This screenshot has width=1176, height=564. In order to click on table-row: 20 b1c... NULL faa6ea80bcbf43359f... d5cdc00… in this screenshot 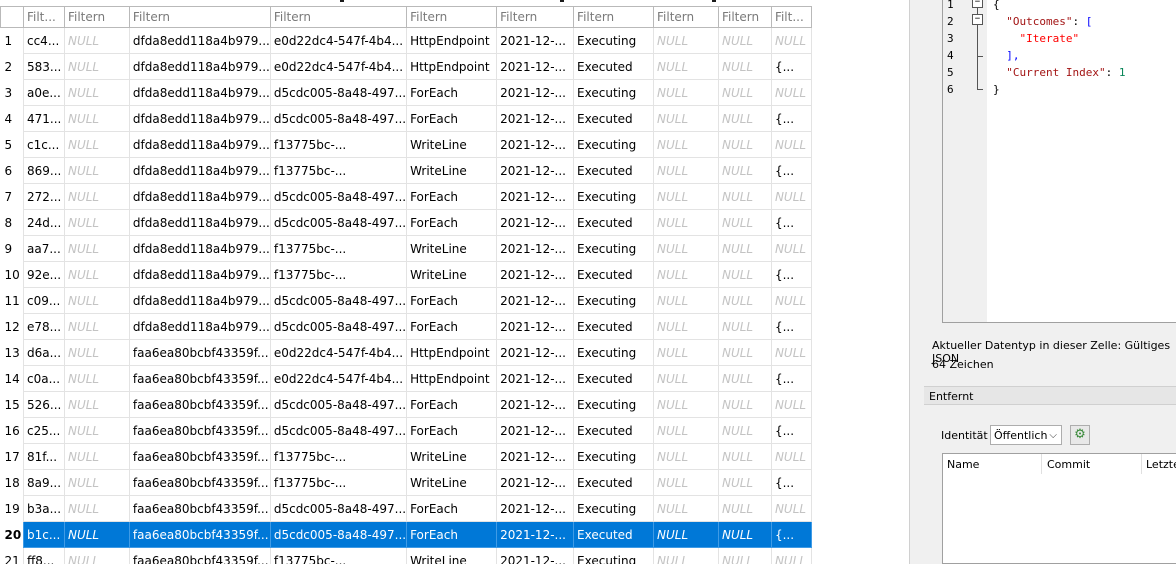, I will do `click(406, 534)`.